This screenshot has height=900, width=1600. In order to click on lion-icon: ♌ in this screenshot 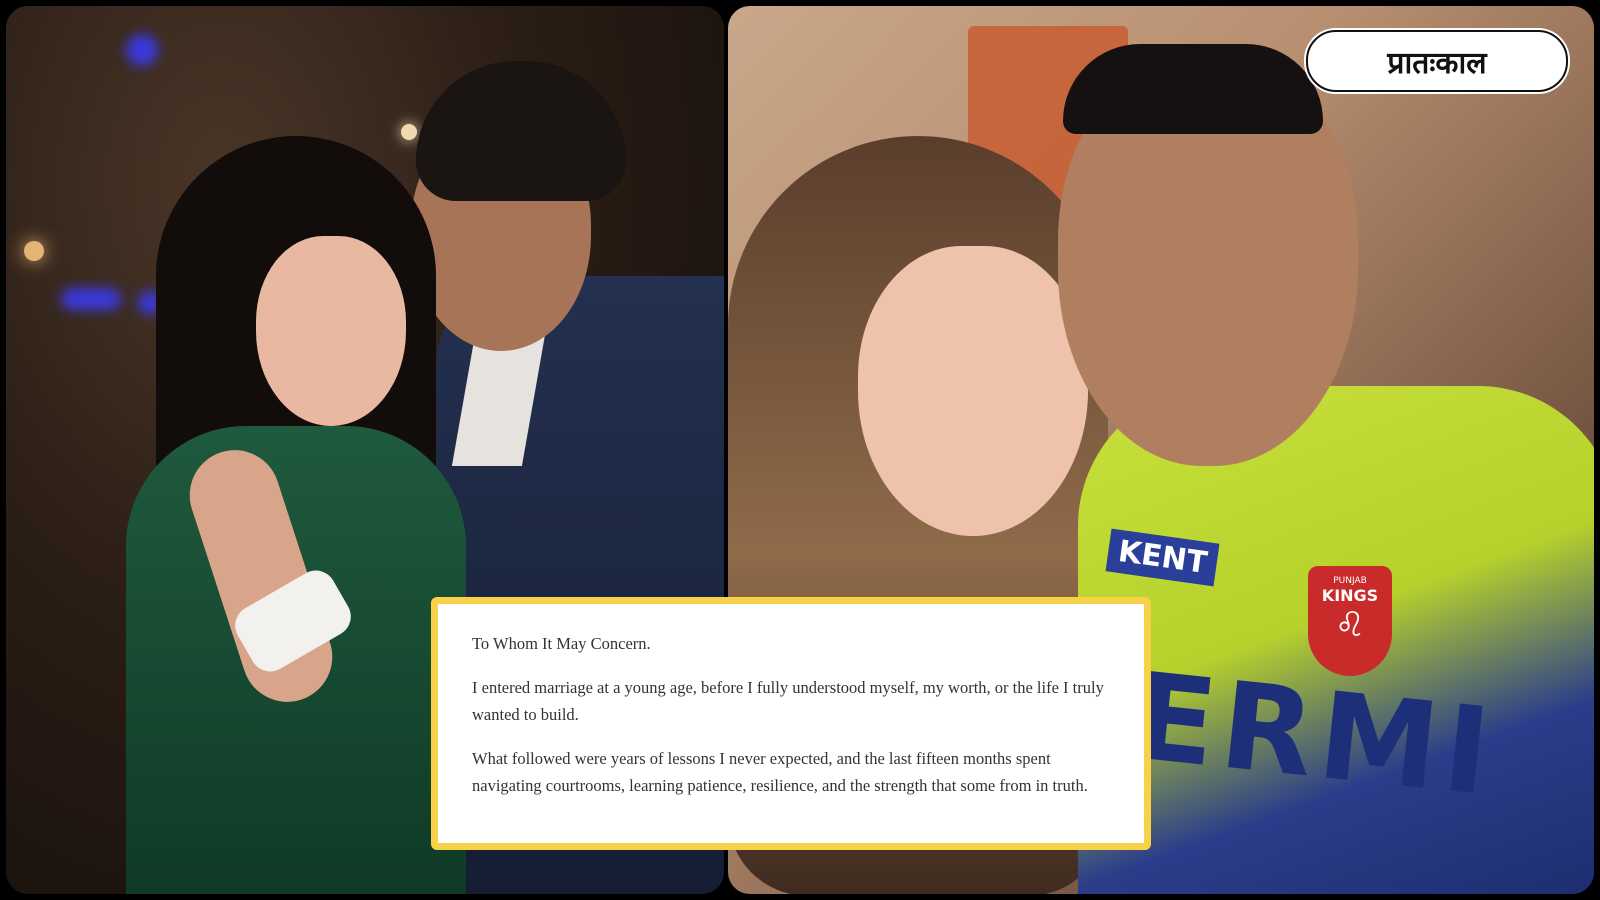, I will do `click(1350, 625)`.